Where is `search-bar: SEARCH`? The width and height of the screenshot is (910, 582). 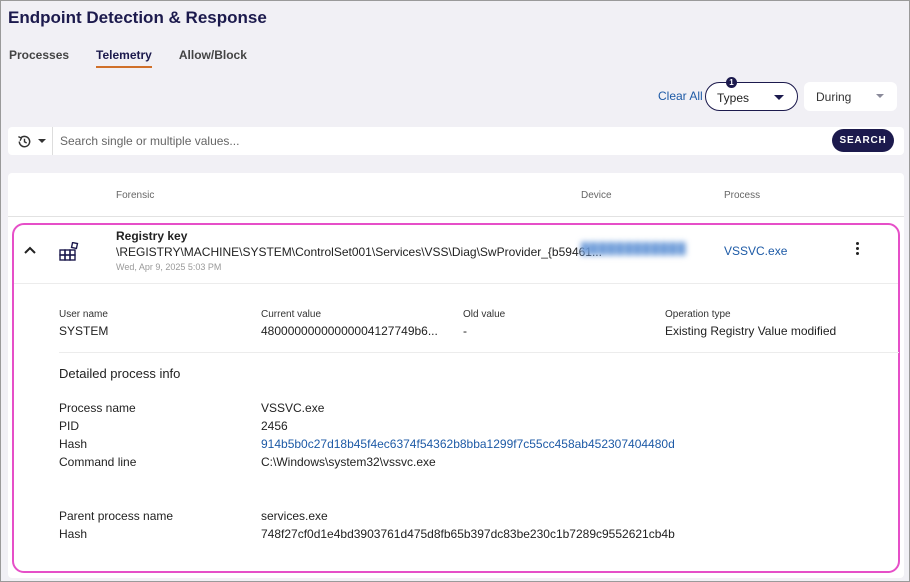 search-bar: SEARCH is located at coordinates (456, 141).